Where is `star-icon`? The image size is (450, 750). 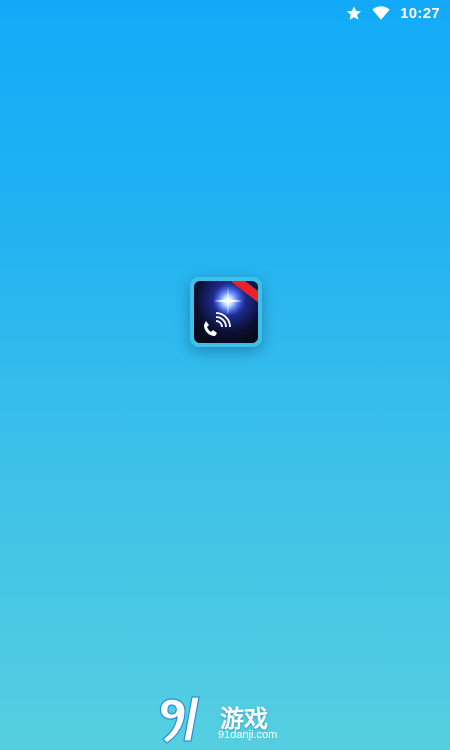
star-icon is located at coordinates (354, 13).